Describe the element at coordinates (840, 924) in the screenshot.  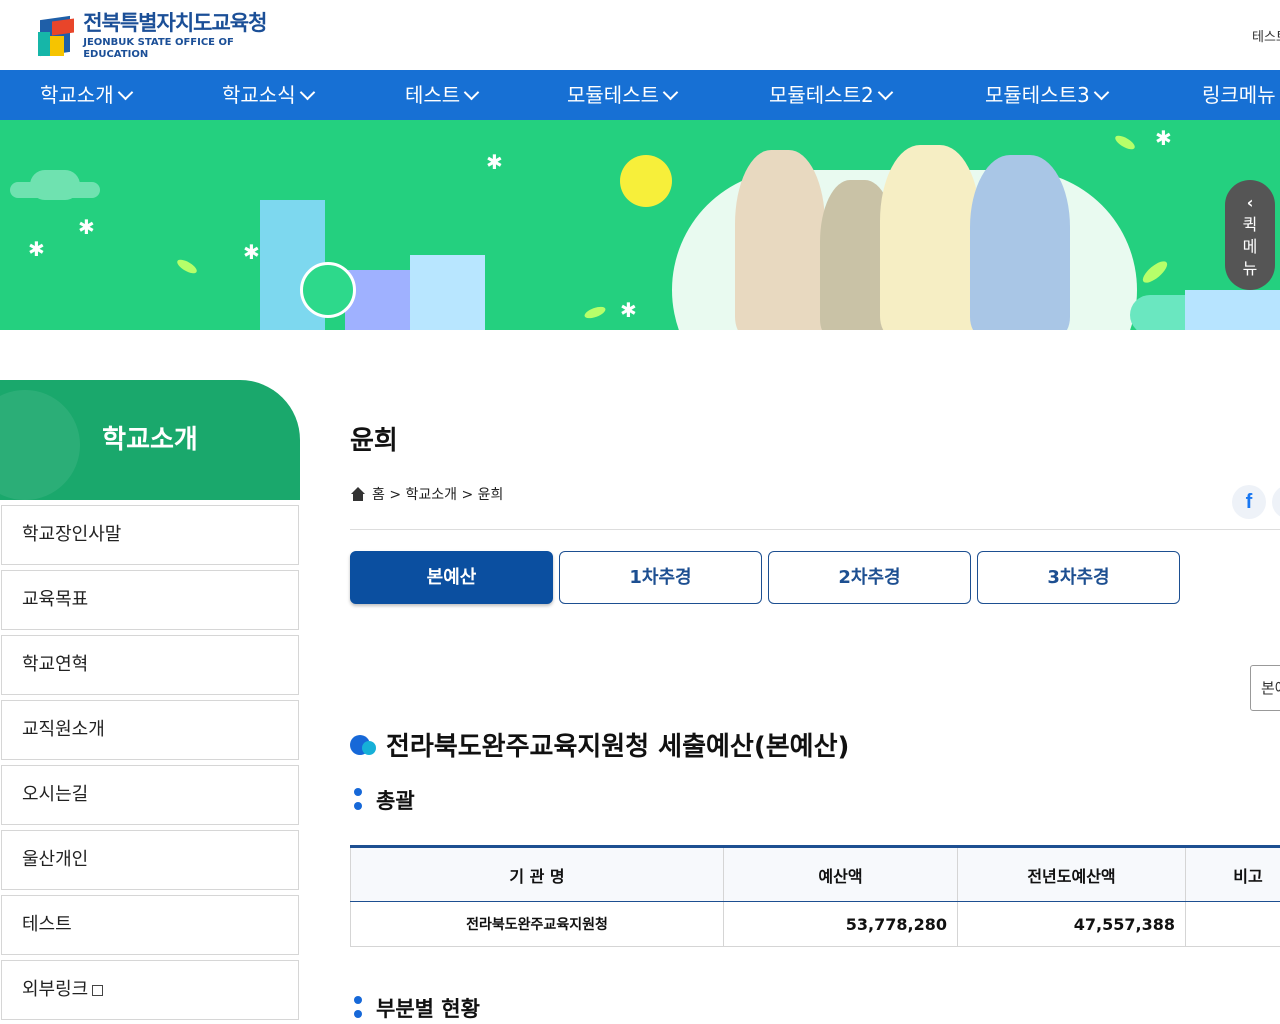
I see `table-cell: 53,778,280` at that location.